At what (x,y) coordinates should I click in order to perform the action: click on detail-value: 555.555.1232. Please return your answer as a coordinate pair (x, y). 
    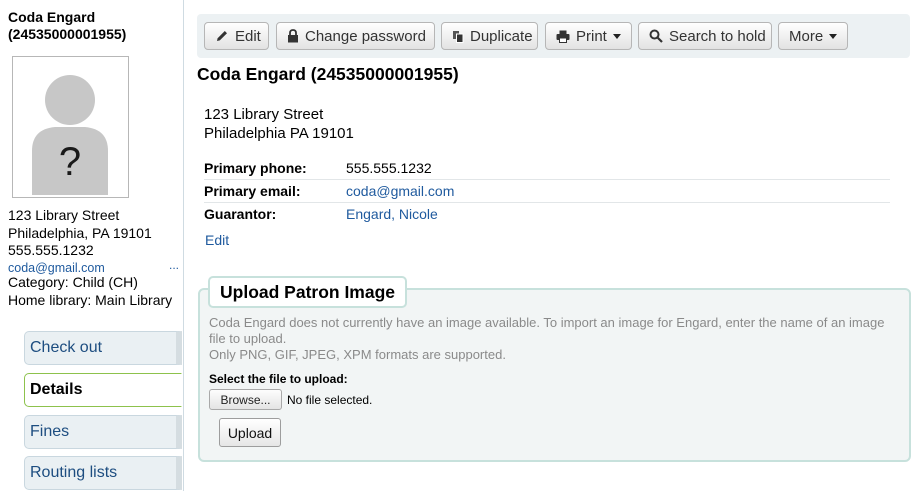
    Looking at the image, I should click on (389, 168).